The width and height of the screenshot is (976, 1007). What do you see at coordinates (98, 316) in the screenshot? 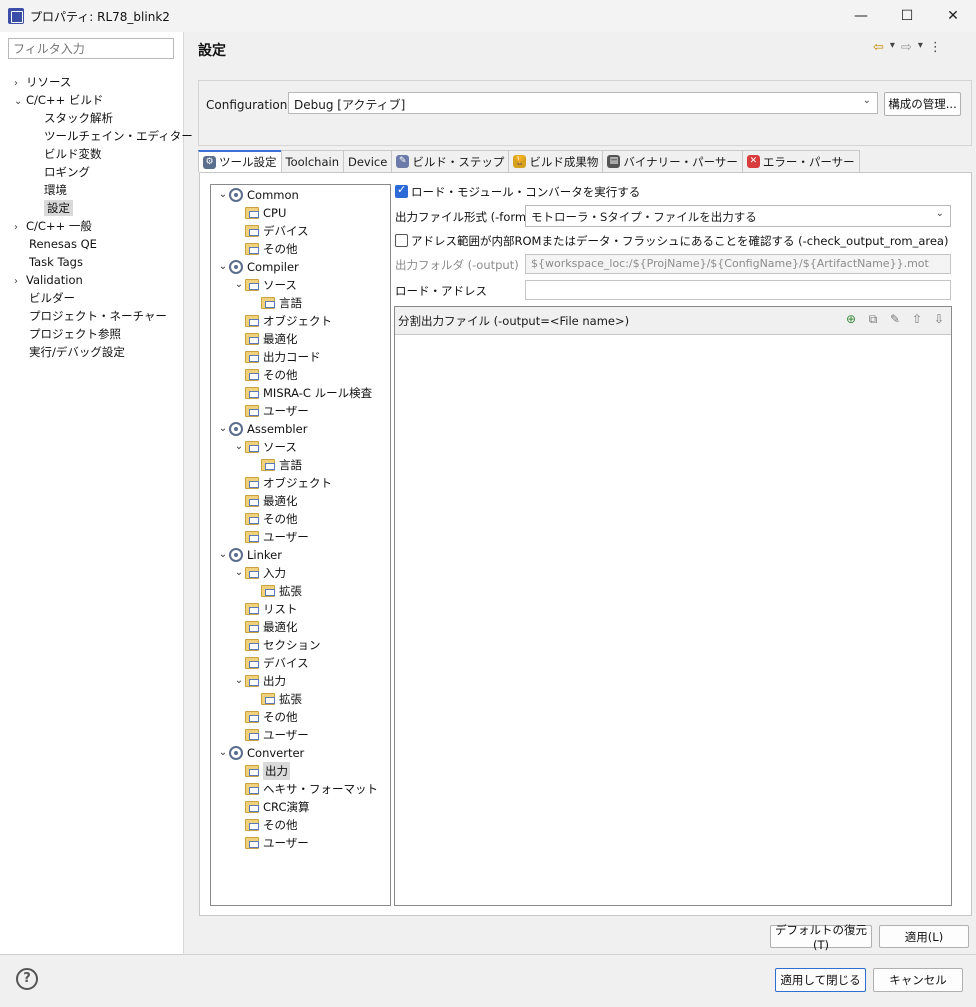
I see `sidebar-item: プロジェクト・ネーチャー` at bounding box center [98, 316].